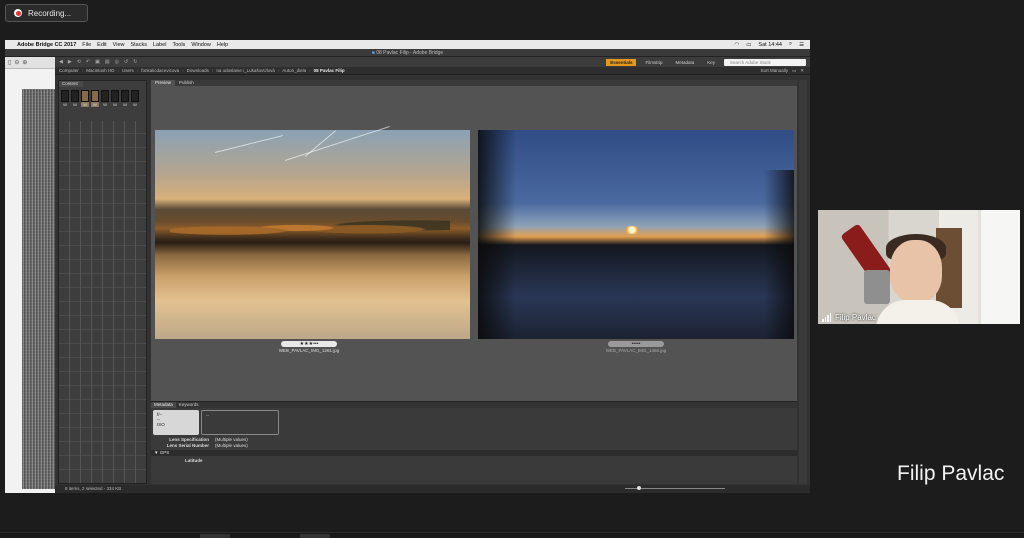 The height and width of the screenshot is (538, 1024). I want to click on open-camera-raw-icon: ◎, so click(117, 62).